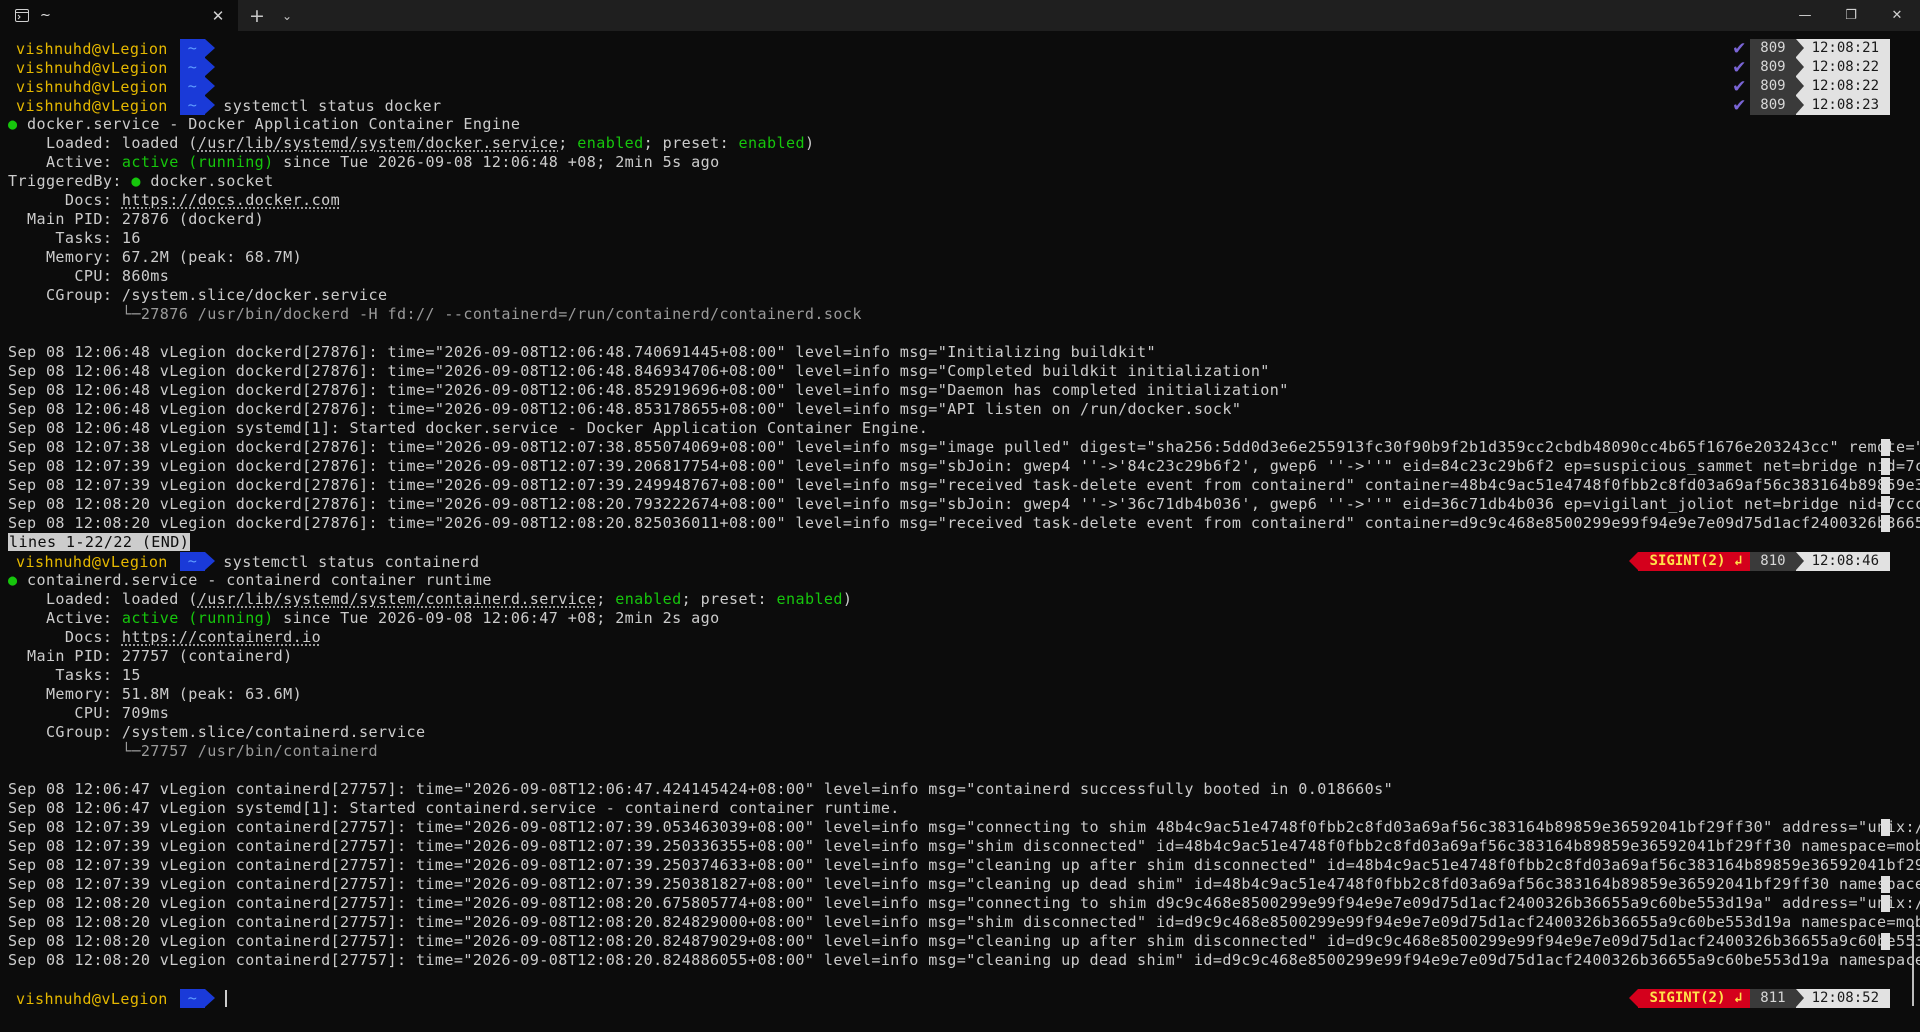 The image size is (1920, 1032). Describe the element at coordinates (217, 732) in the screenshot. I see `cgroup-line: CGroup: /system.slice/containerd.service` at that location.